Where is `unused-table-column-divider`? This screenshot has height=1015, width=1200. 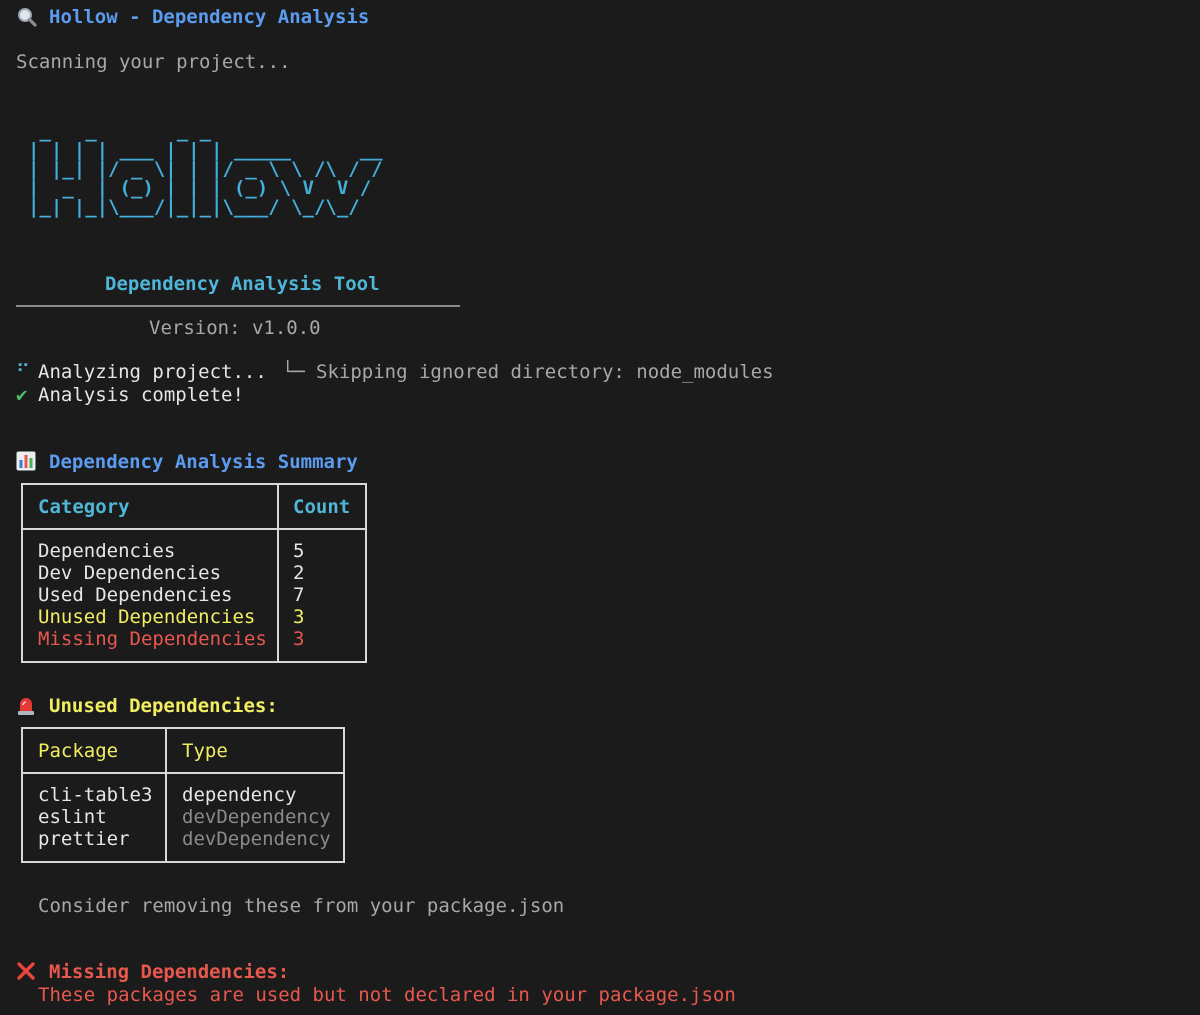
unused-table-column-divider is located at coordinates (166, 795).